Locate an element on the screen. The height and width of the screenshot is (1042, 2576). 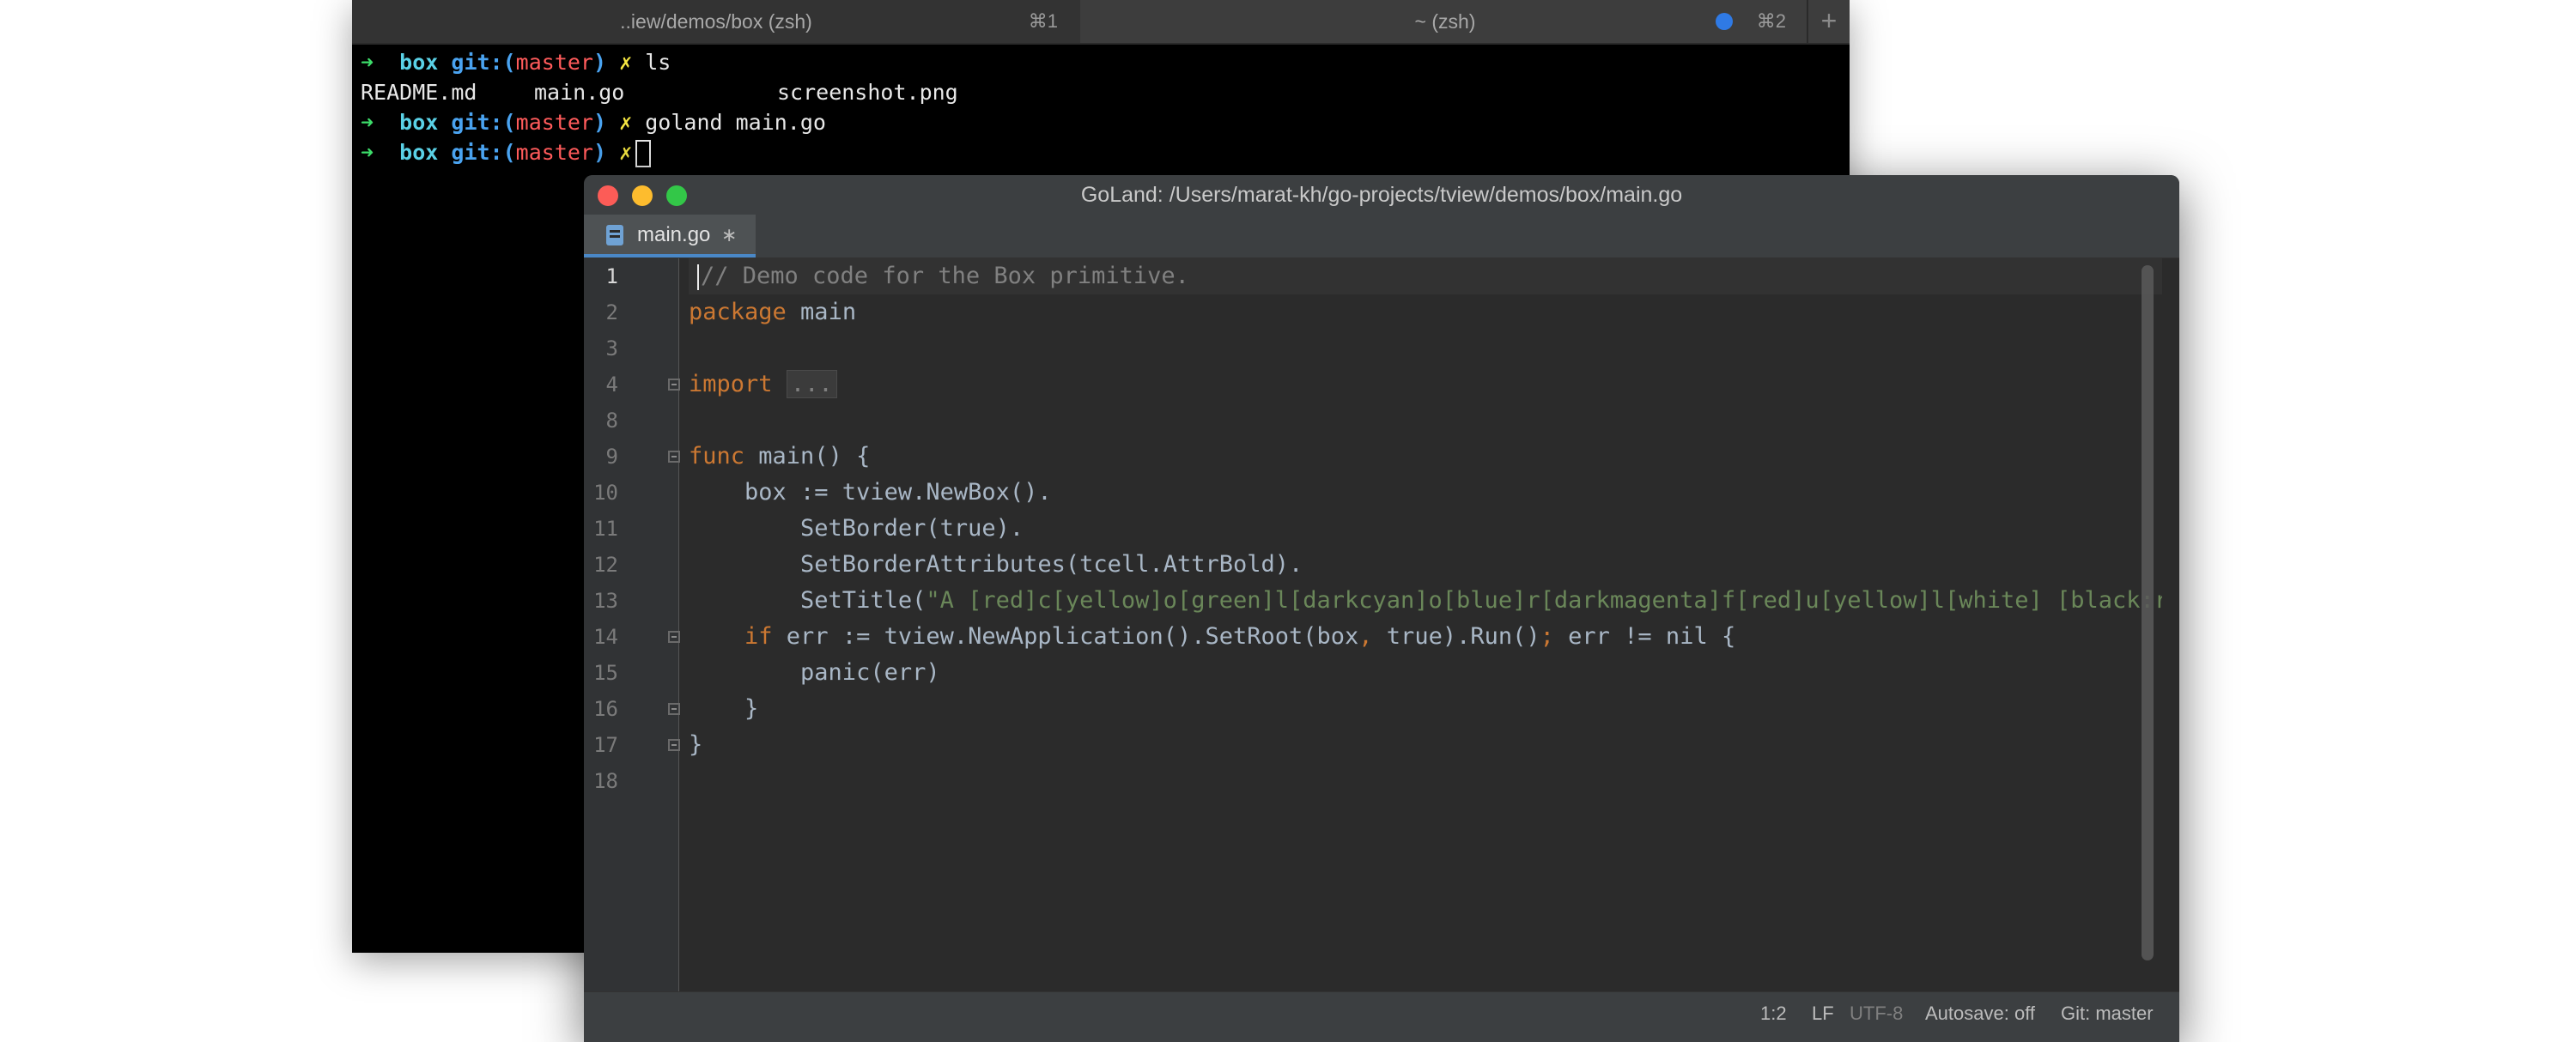
line-separator: LF is located at coordinates (1823, 1013).